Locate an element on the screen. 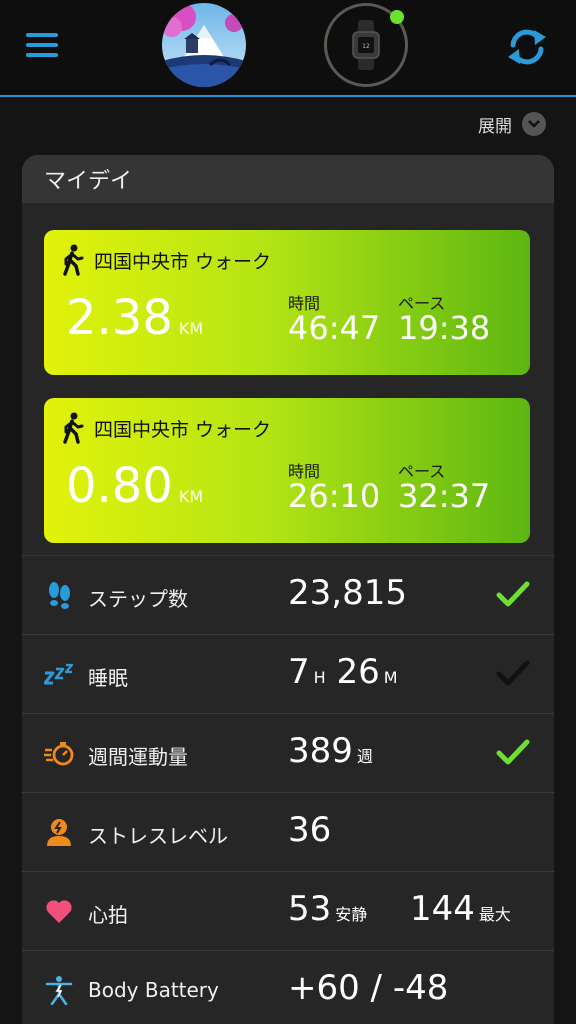 The width and height of the screenshot is (576, 1024). steps-value: 23,815 is located at coordinates (347, 593).